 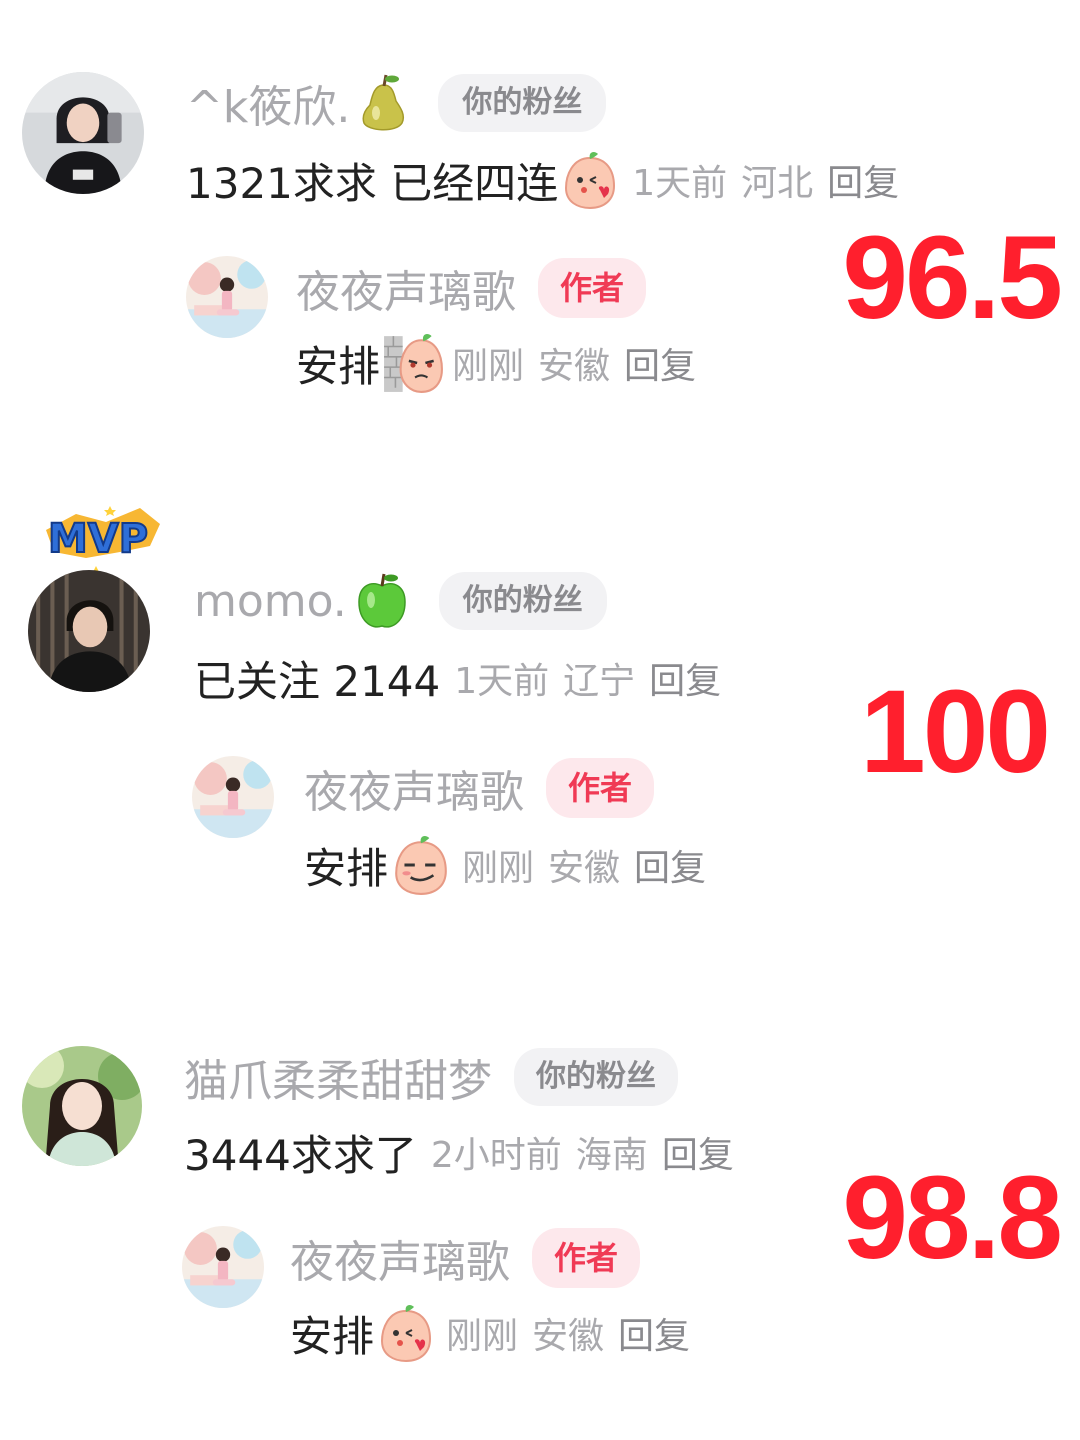 I want to click on green-apple-icon, so click(x=382, y=601).